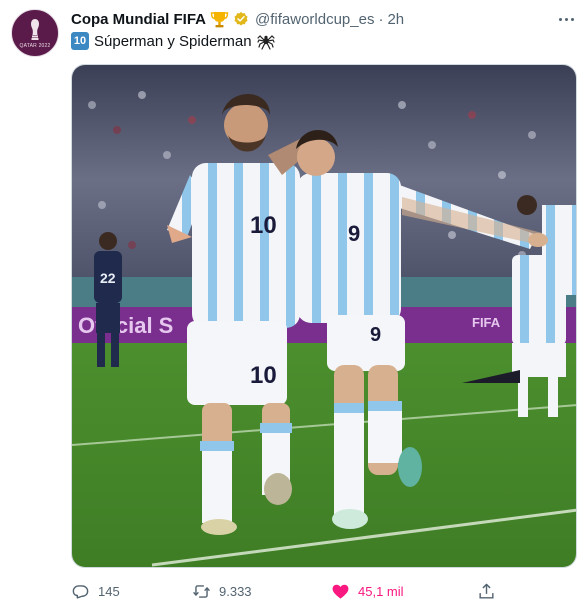  I want to click on reply-button: 145, so click(95, 591).